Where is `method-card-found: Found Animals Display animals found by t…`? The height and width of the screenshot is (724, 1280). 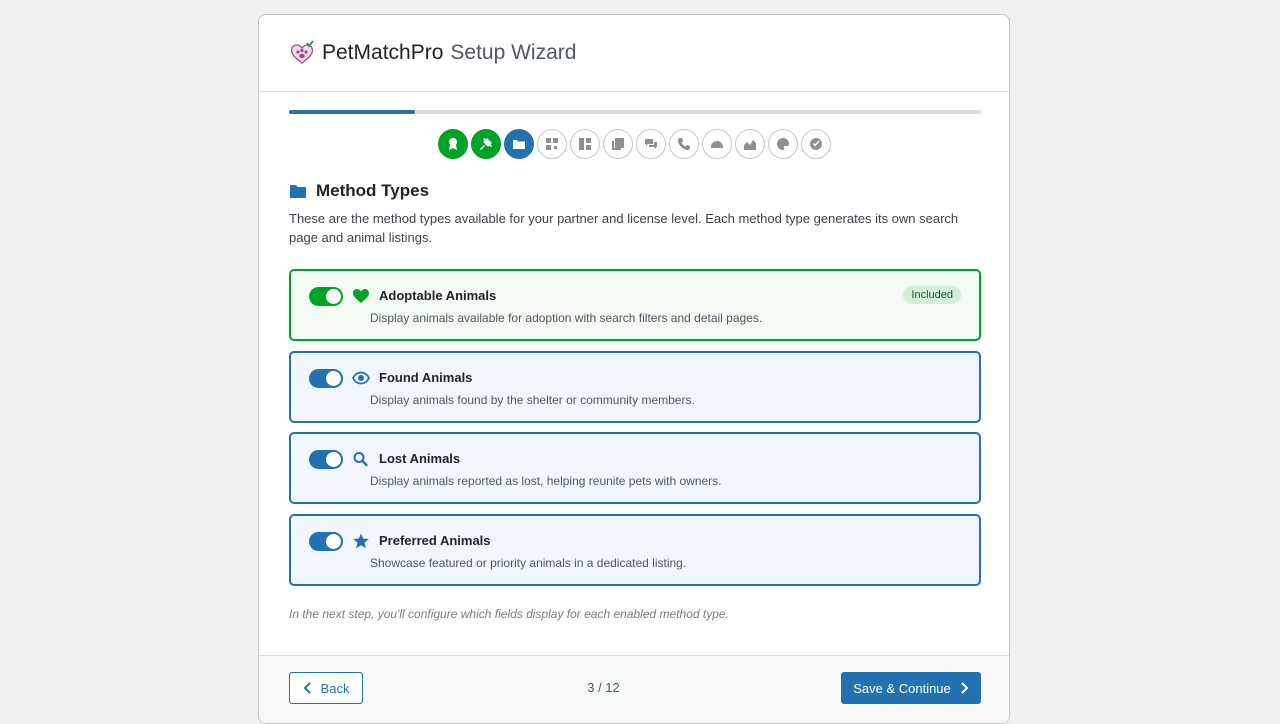 method-card-found: Found Animals Display animals found by t… is located at coordinates (635, 387).